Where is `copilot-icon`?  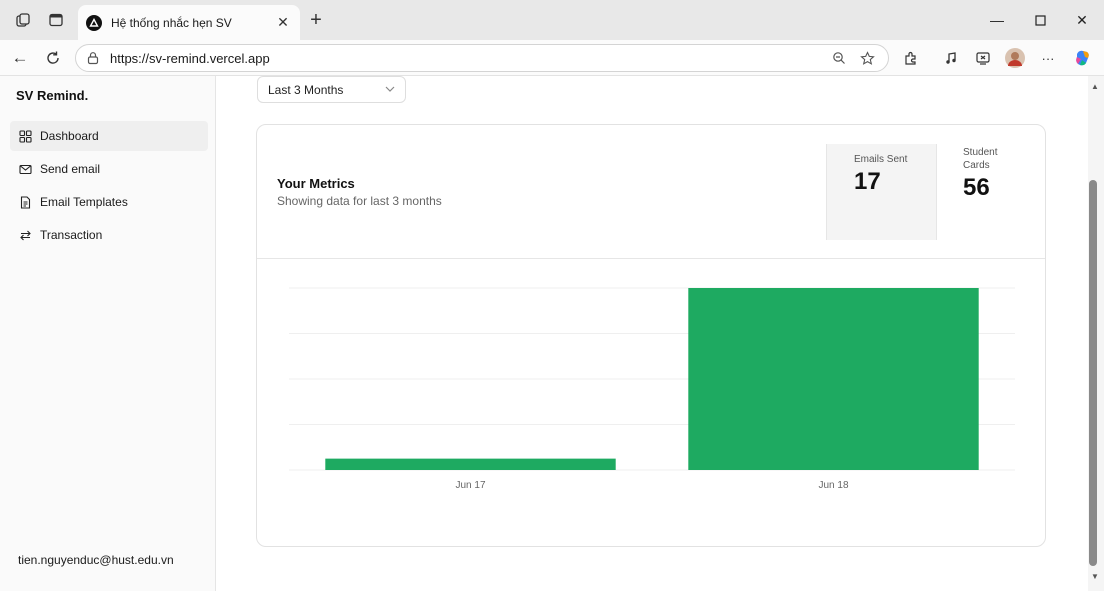 copilot-icon is located at coordinates (1083, 58).